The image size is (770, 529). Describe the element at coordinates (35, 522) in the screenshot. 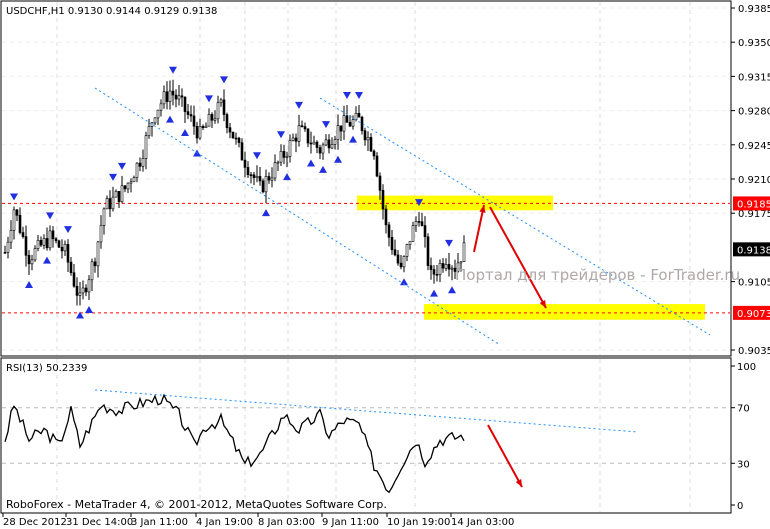

I see `x-tick-label: 28 Dec 2012` at that location.